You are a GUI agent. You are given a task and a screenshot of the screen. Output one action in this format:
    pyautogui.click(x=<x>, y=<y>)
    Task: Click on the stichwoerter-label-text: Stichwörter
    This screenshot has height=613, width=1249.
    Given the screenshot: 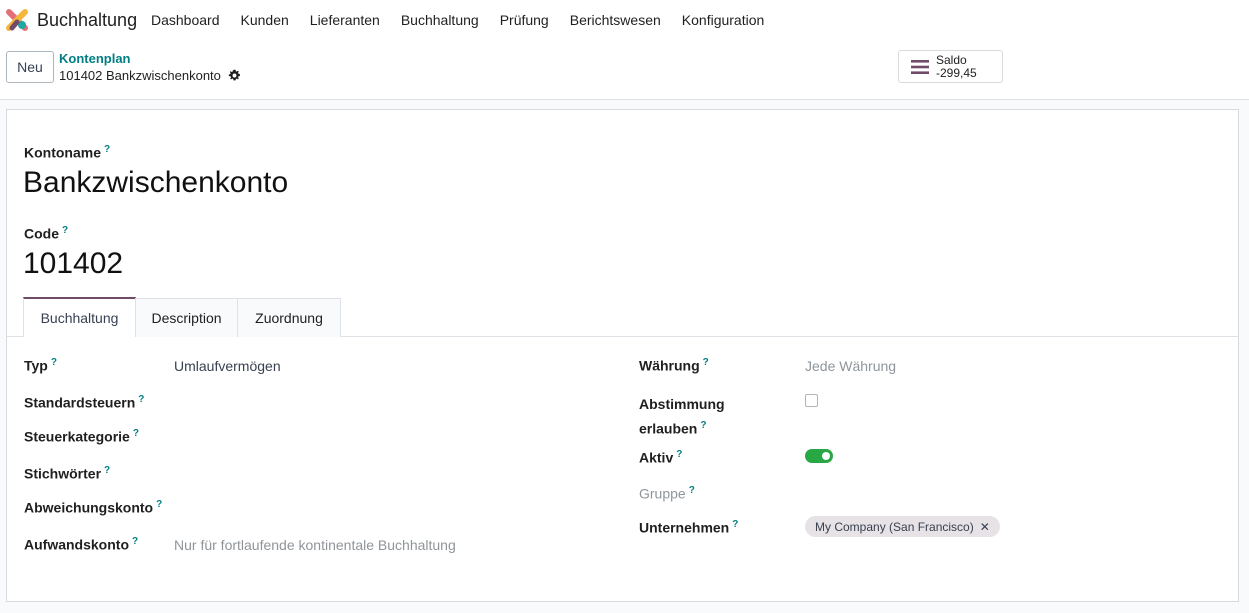 What is the action you would take?
    pyautogui.click(x=63, y=473)
    